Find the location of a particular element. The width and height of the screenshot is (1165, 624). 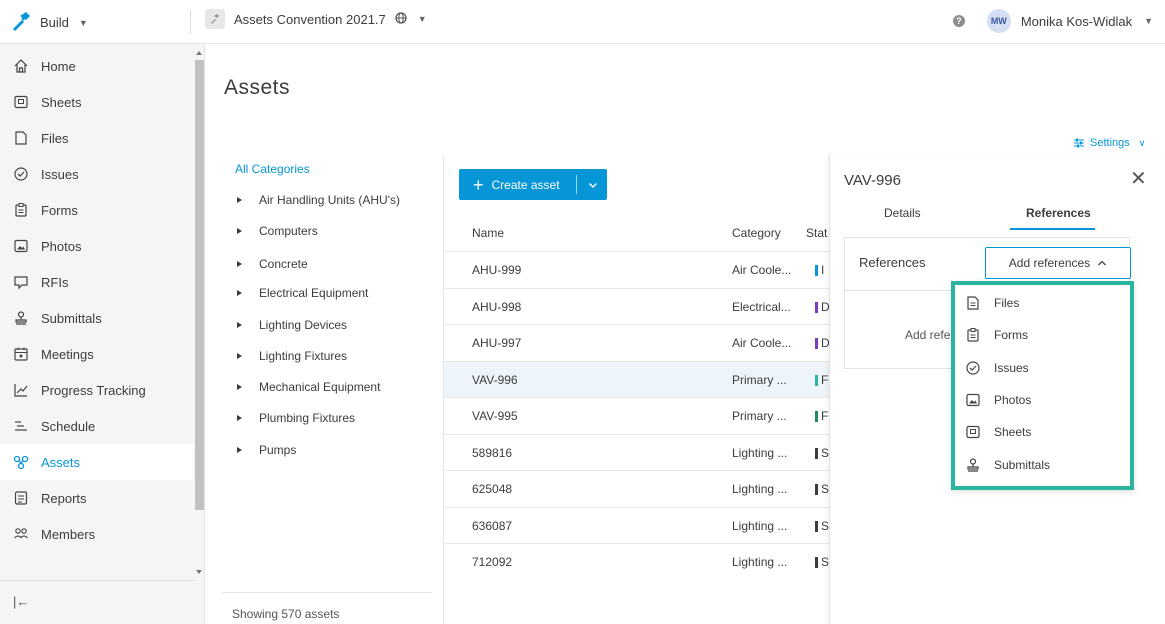

sidebar-item-sheets: Sheets is located at coordinates (97, 102).